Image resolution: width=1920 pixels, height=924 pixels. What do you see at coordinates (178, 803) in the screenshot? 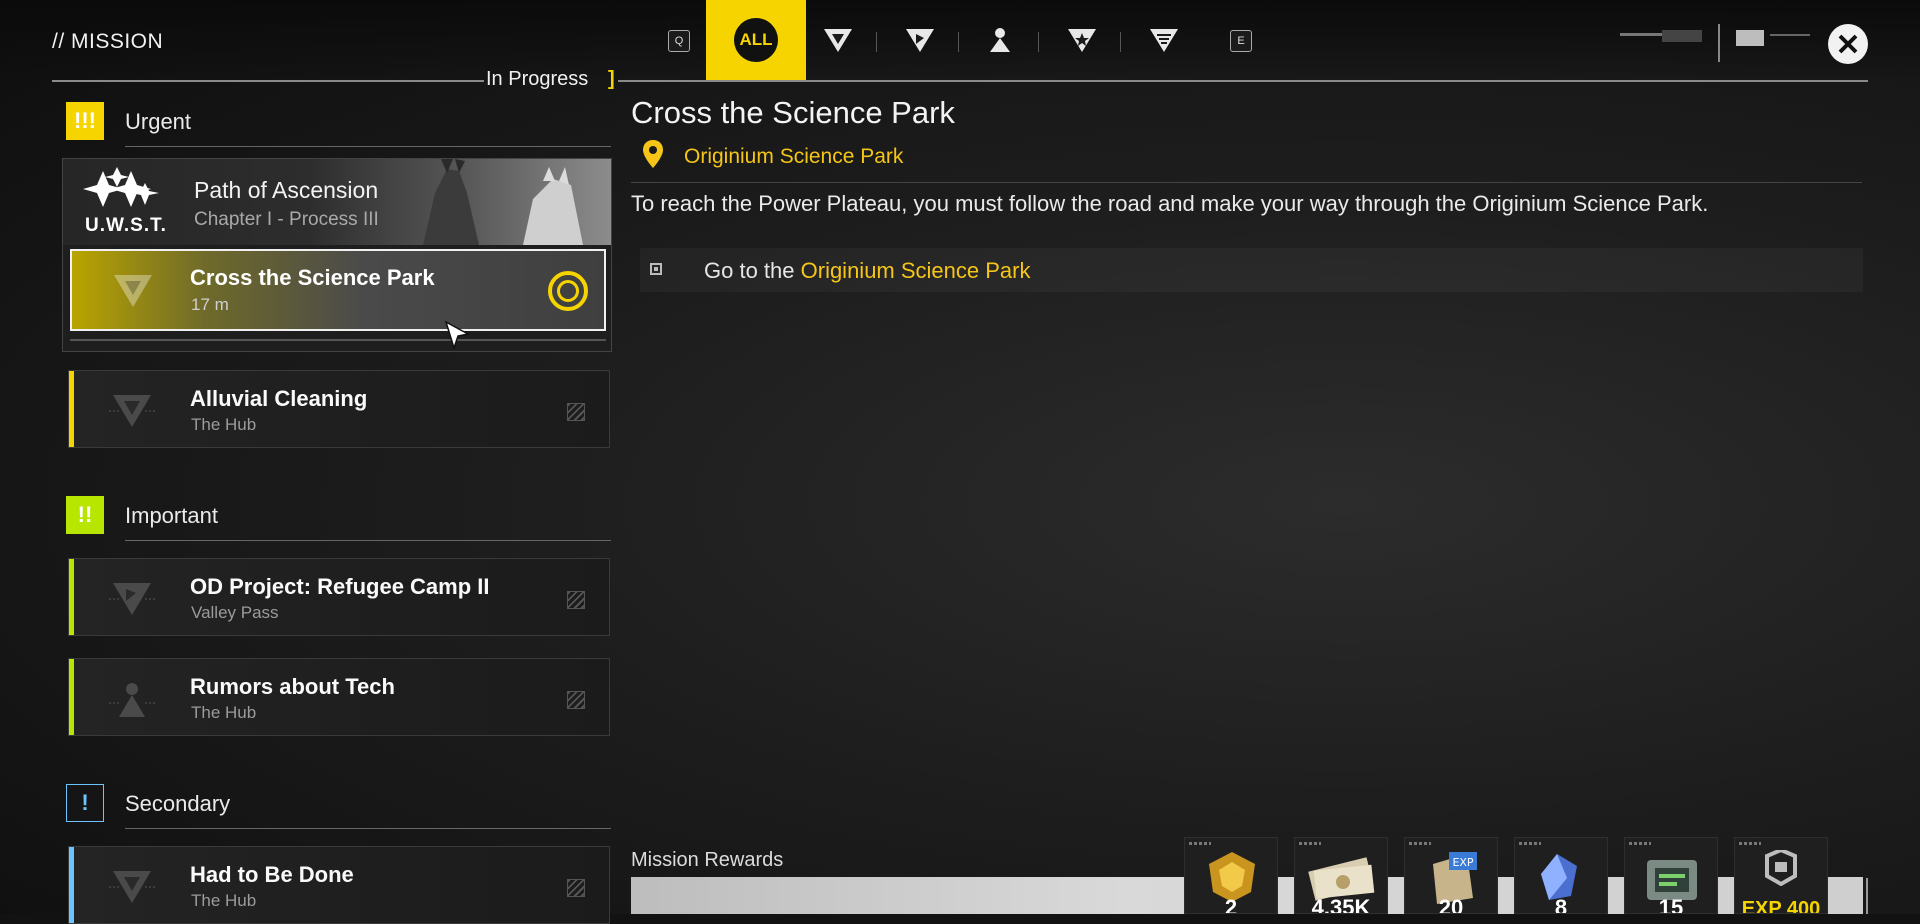
I see `secondary-label: Secondary` at bounding box center [178, 803].